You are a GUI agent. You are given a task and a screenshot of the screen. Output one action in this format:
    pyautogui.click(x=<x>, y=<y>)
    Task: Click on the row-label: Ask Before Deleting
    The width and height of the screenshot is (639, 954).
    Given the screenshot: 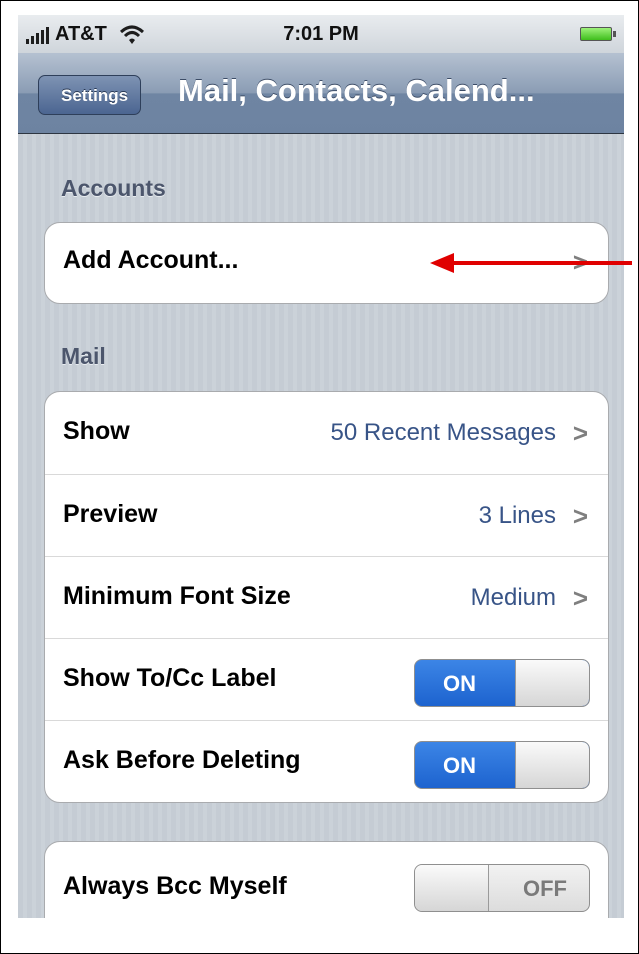 What is the action you would take?
    pyautogui.click(x=182, y=760)
    